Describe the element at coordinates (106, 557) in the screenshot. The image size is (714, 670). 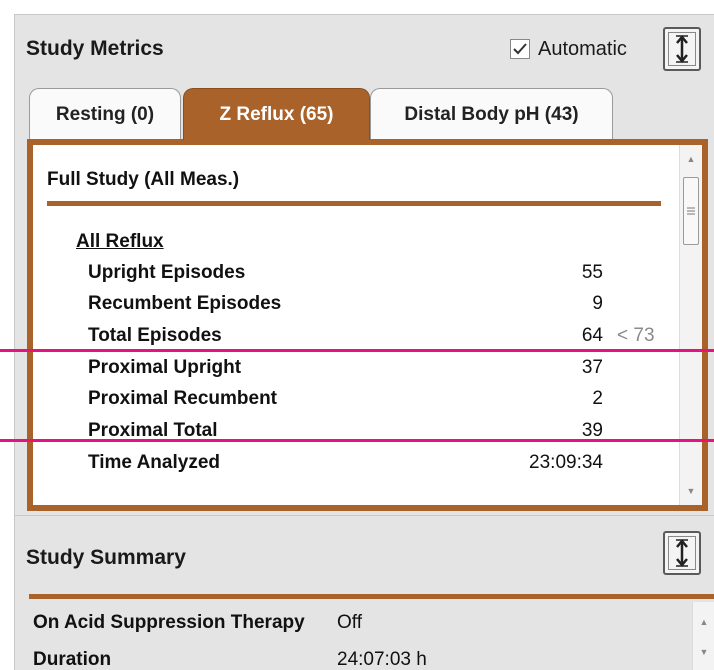
I see `study-summary-title: Study Summary` at that location.